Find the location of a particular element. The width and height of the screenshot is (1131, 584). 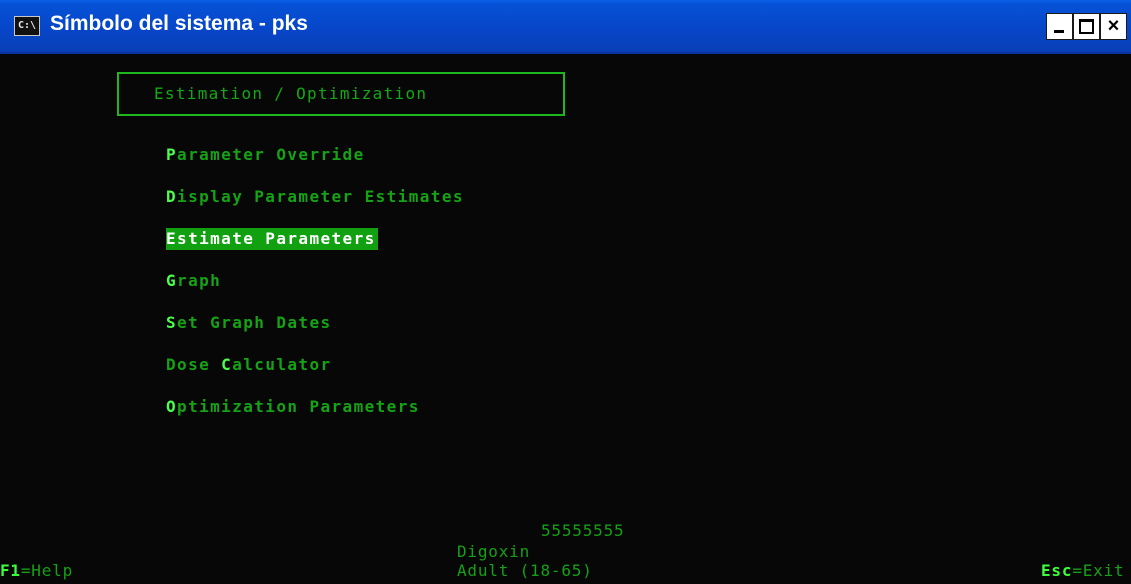

drug-name: Digoxin is located at coordinates (494, 551).